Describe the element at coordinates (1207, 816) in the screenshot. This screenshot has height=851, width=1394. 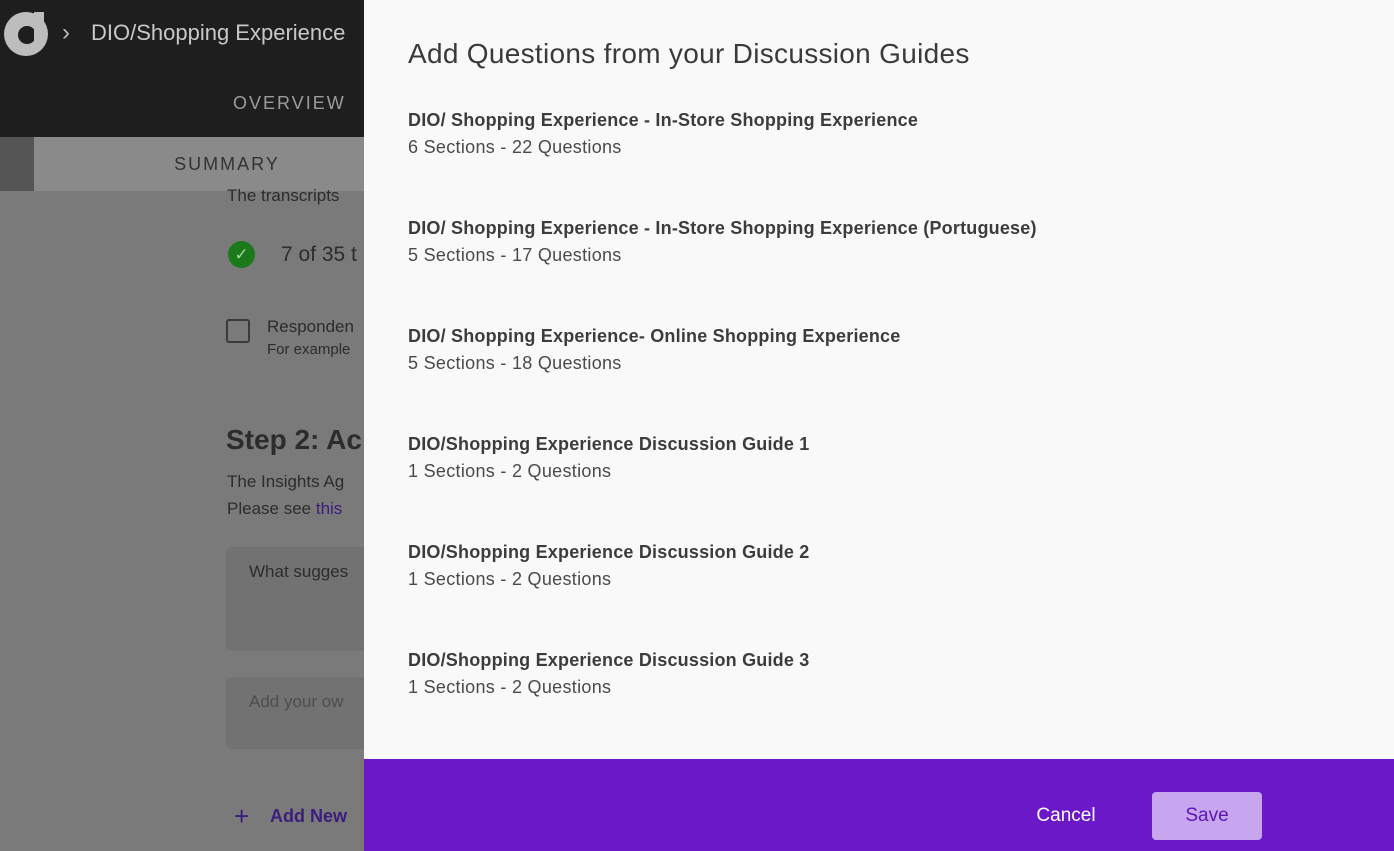
I see `save-button: Save` at that location.